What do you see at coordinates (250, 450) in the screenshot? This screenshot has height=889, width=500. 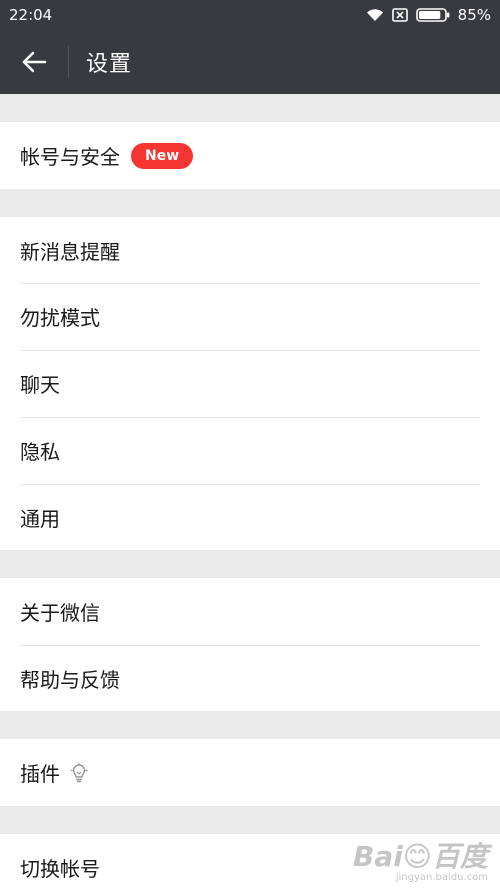 I see `settings-item-privacy: 隐私` at bounding box center [250, 450].